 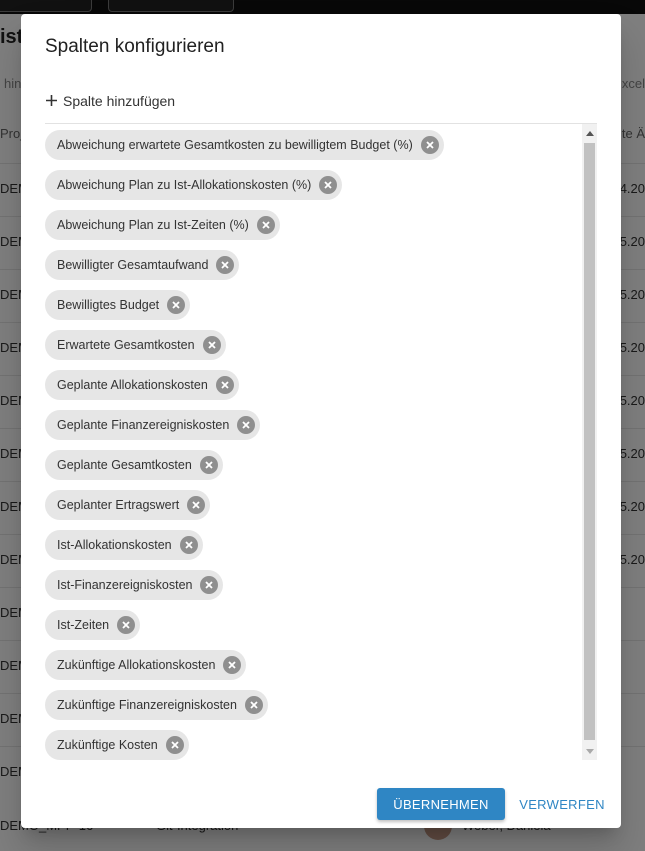 I want to click on plus-icon, so click(x=51, y=101).